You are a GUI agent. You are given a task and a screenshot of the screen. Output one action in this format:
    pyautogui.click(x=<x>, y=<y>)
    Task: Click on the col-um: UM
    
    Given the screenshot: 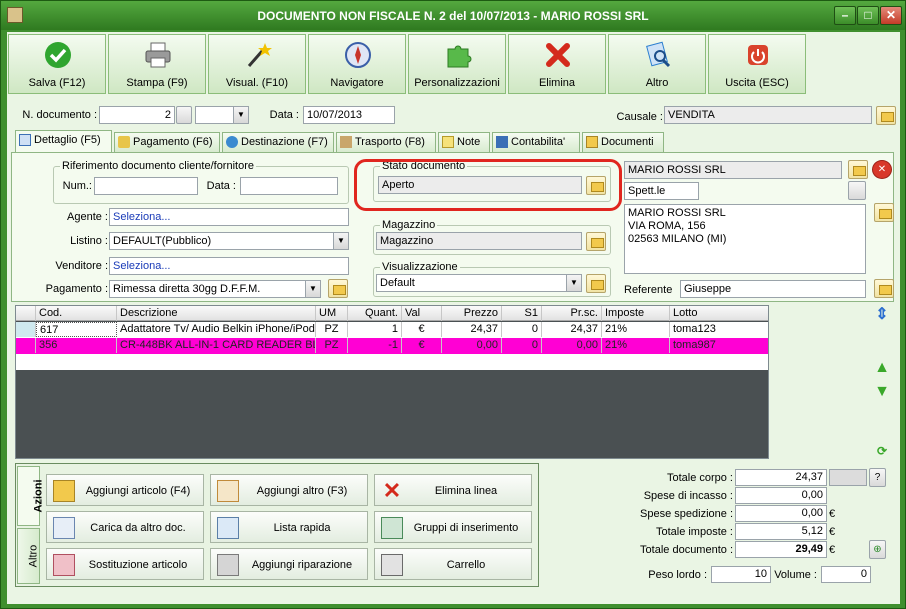 What is the action you would take?
    pyautogui.click(x=332, y=313)
    